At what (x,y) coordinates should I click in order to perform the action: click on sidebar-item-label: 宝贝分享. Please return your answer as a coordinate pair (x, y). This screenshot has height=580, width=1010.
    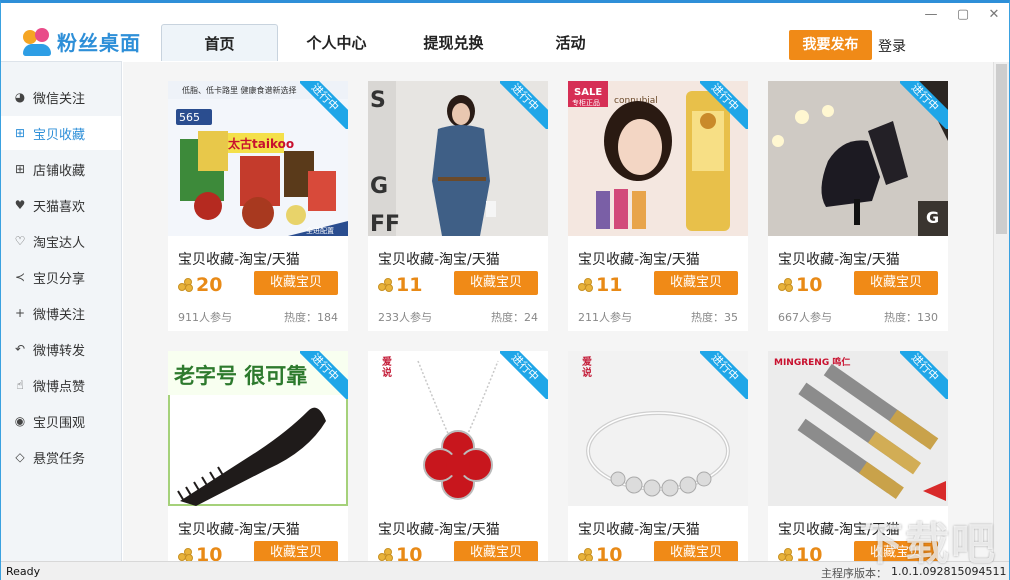
    Looking at the image, I should click on (59, 279).